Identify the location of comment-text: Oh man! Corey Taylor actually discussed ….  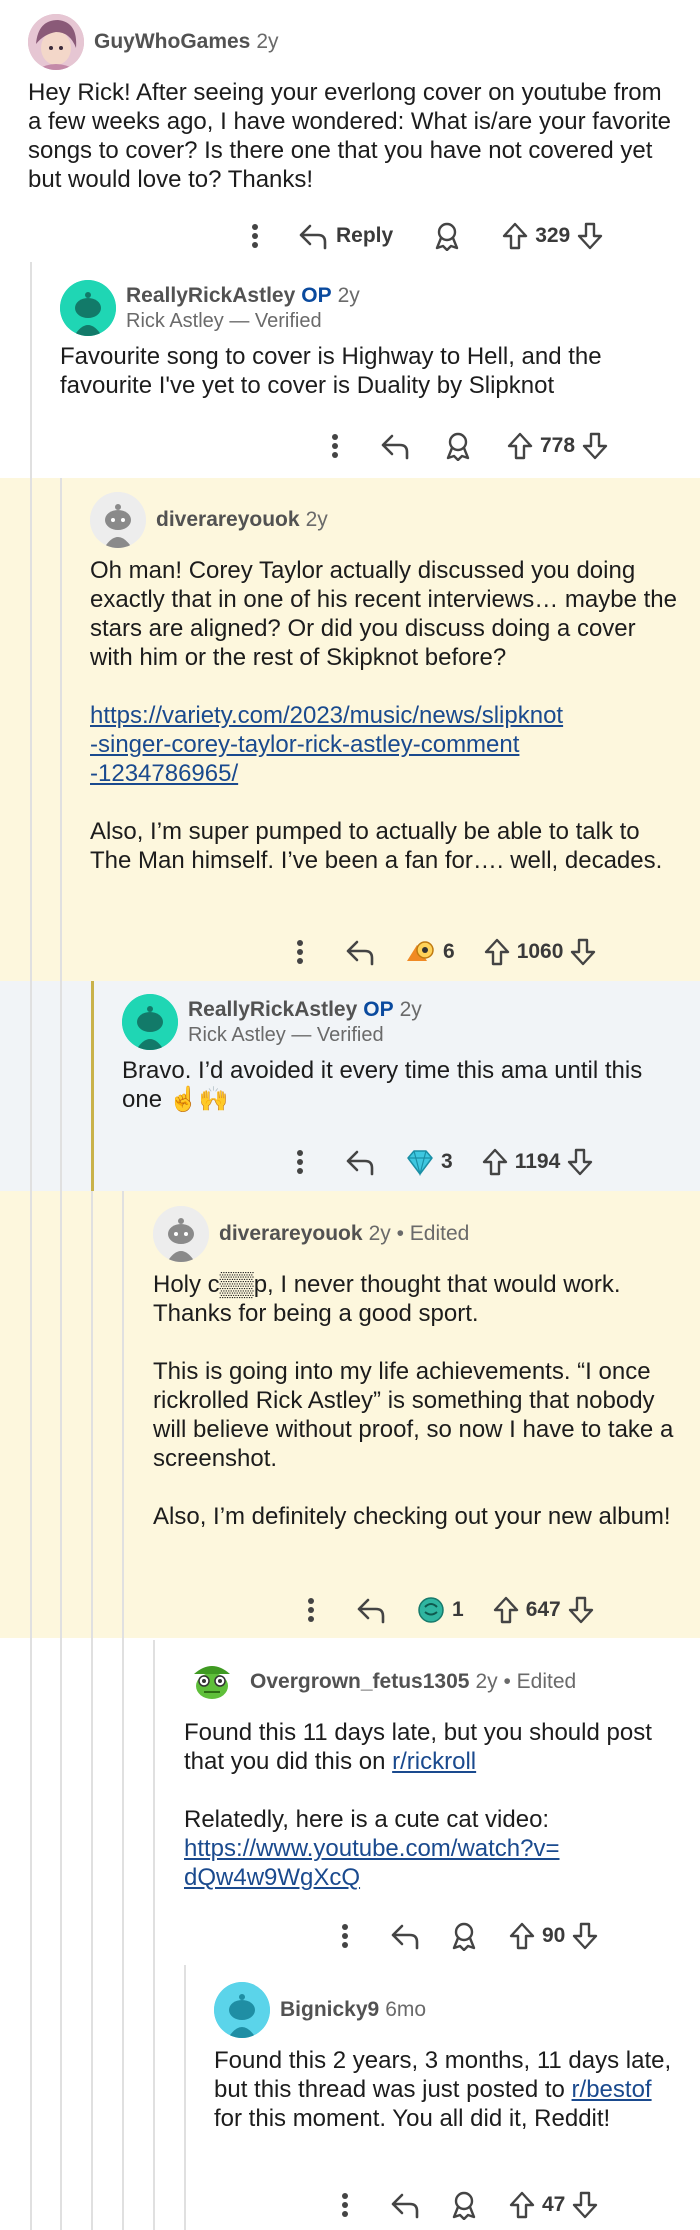
(383, 614).